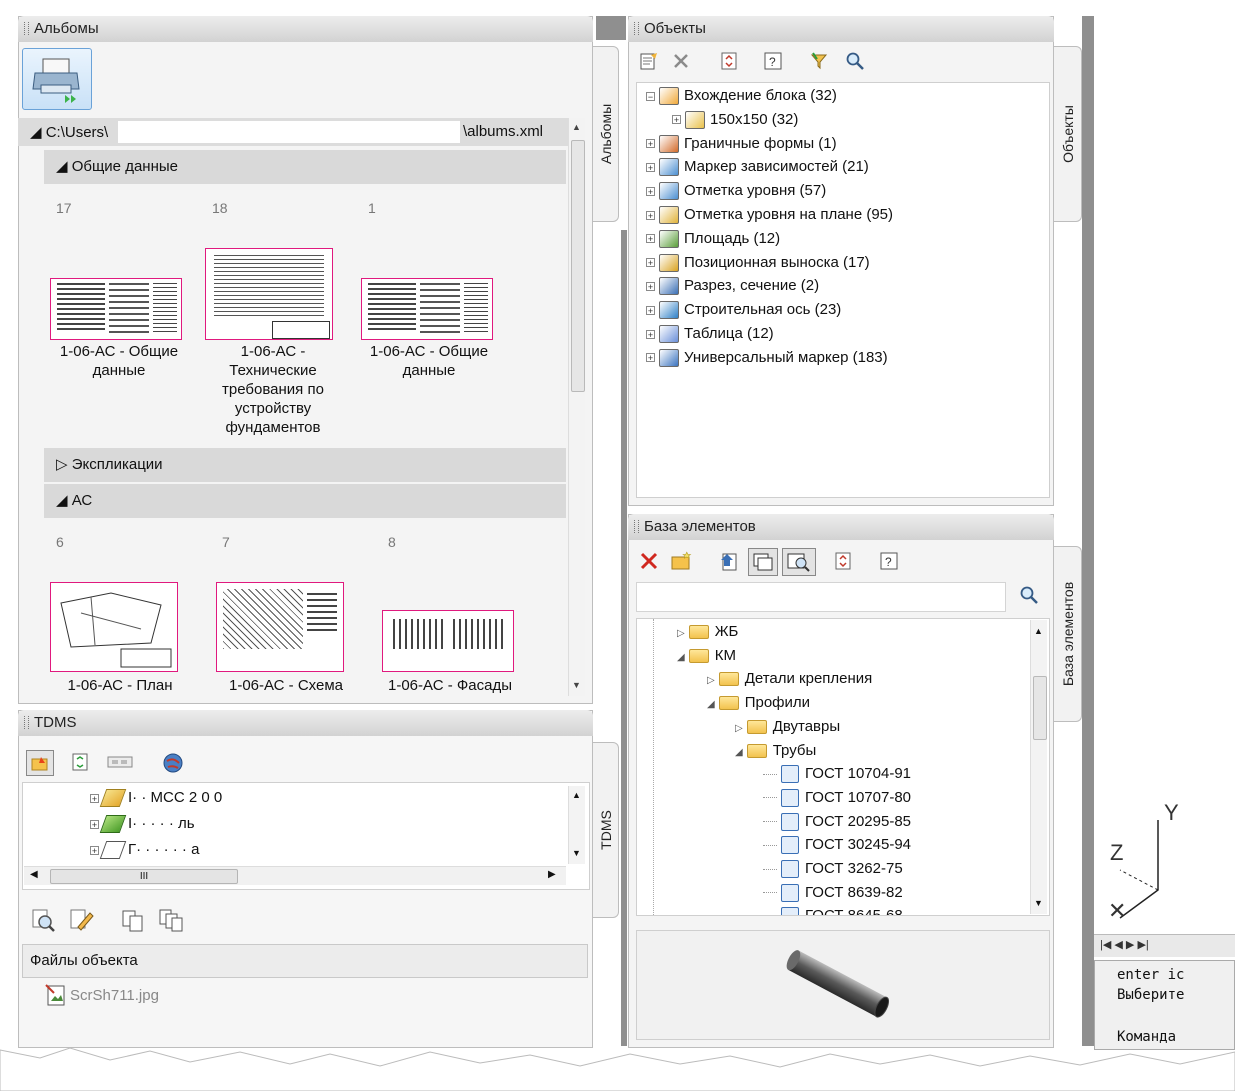 The image size is (1235, 1091). I want to click on objects-tree-item: + Маркер зависимостей (21), so click(757, 167).